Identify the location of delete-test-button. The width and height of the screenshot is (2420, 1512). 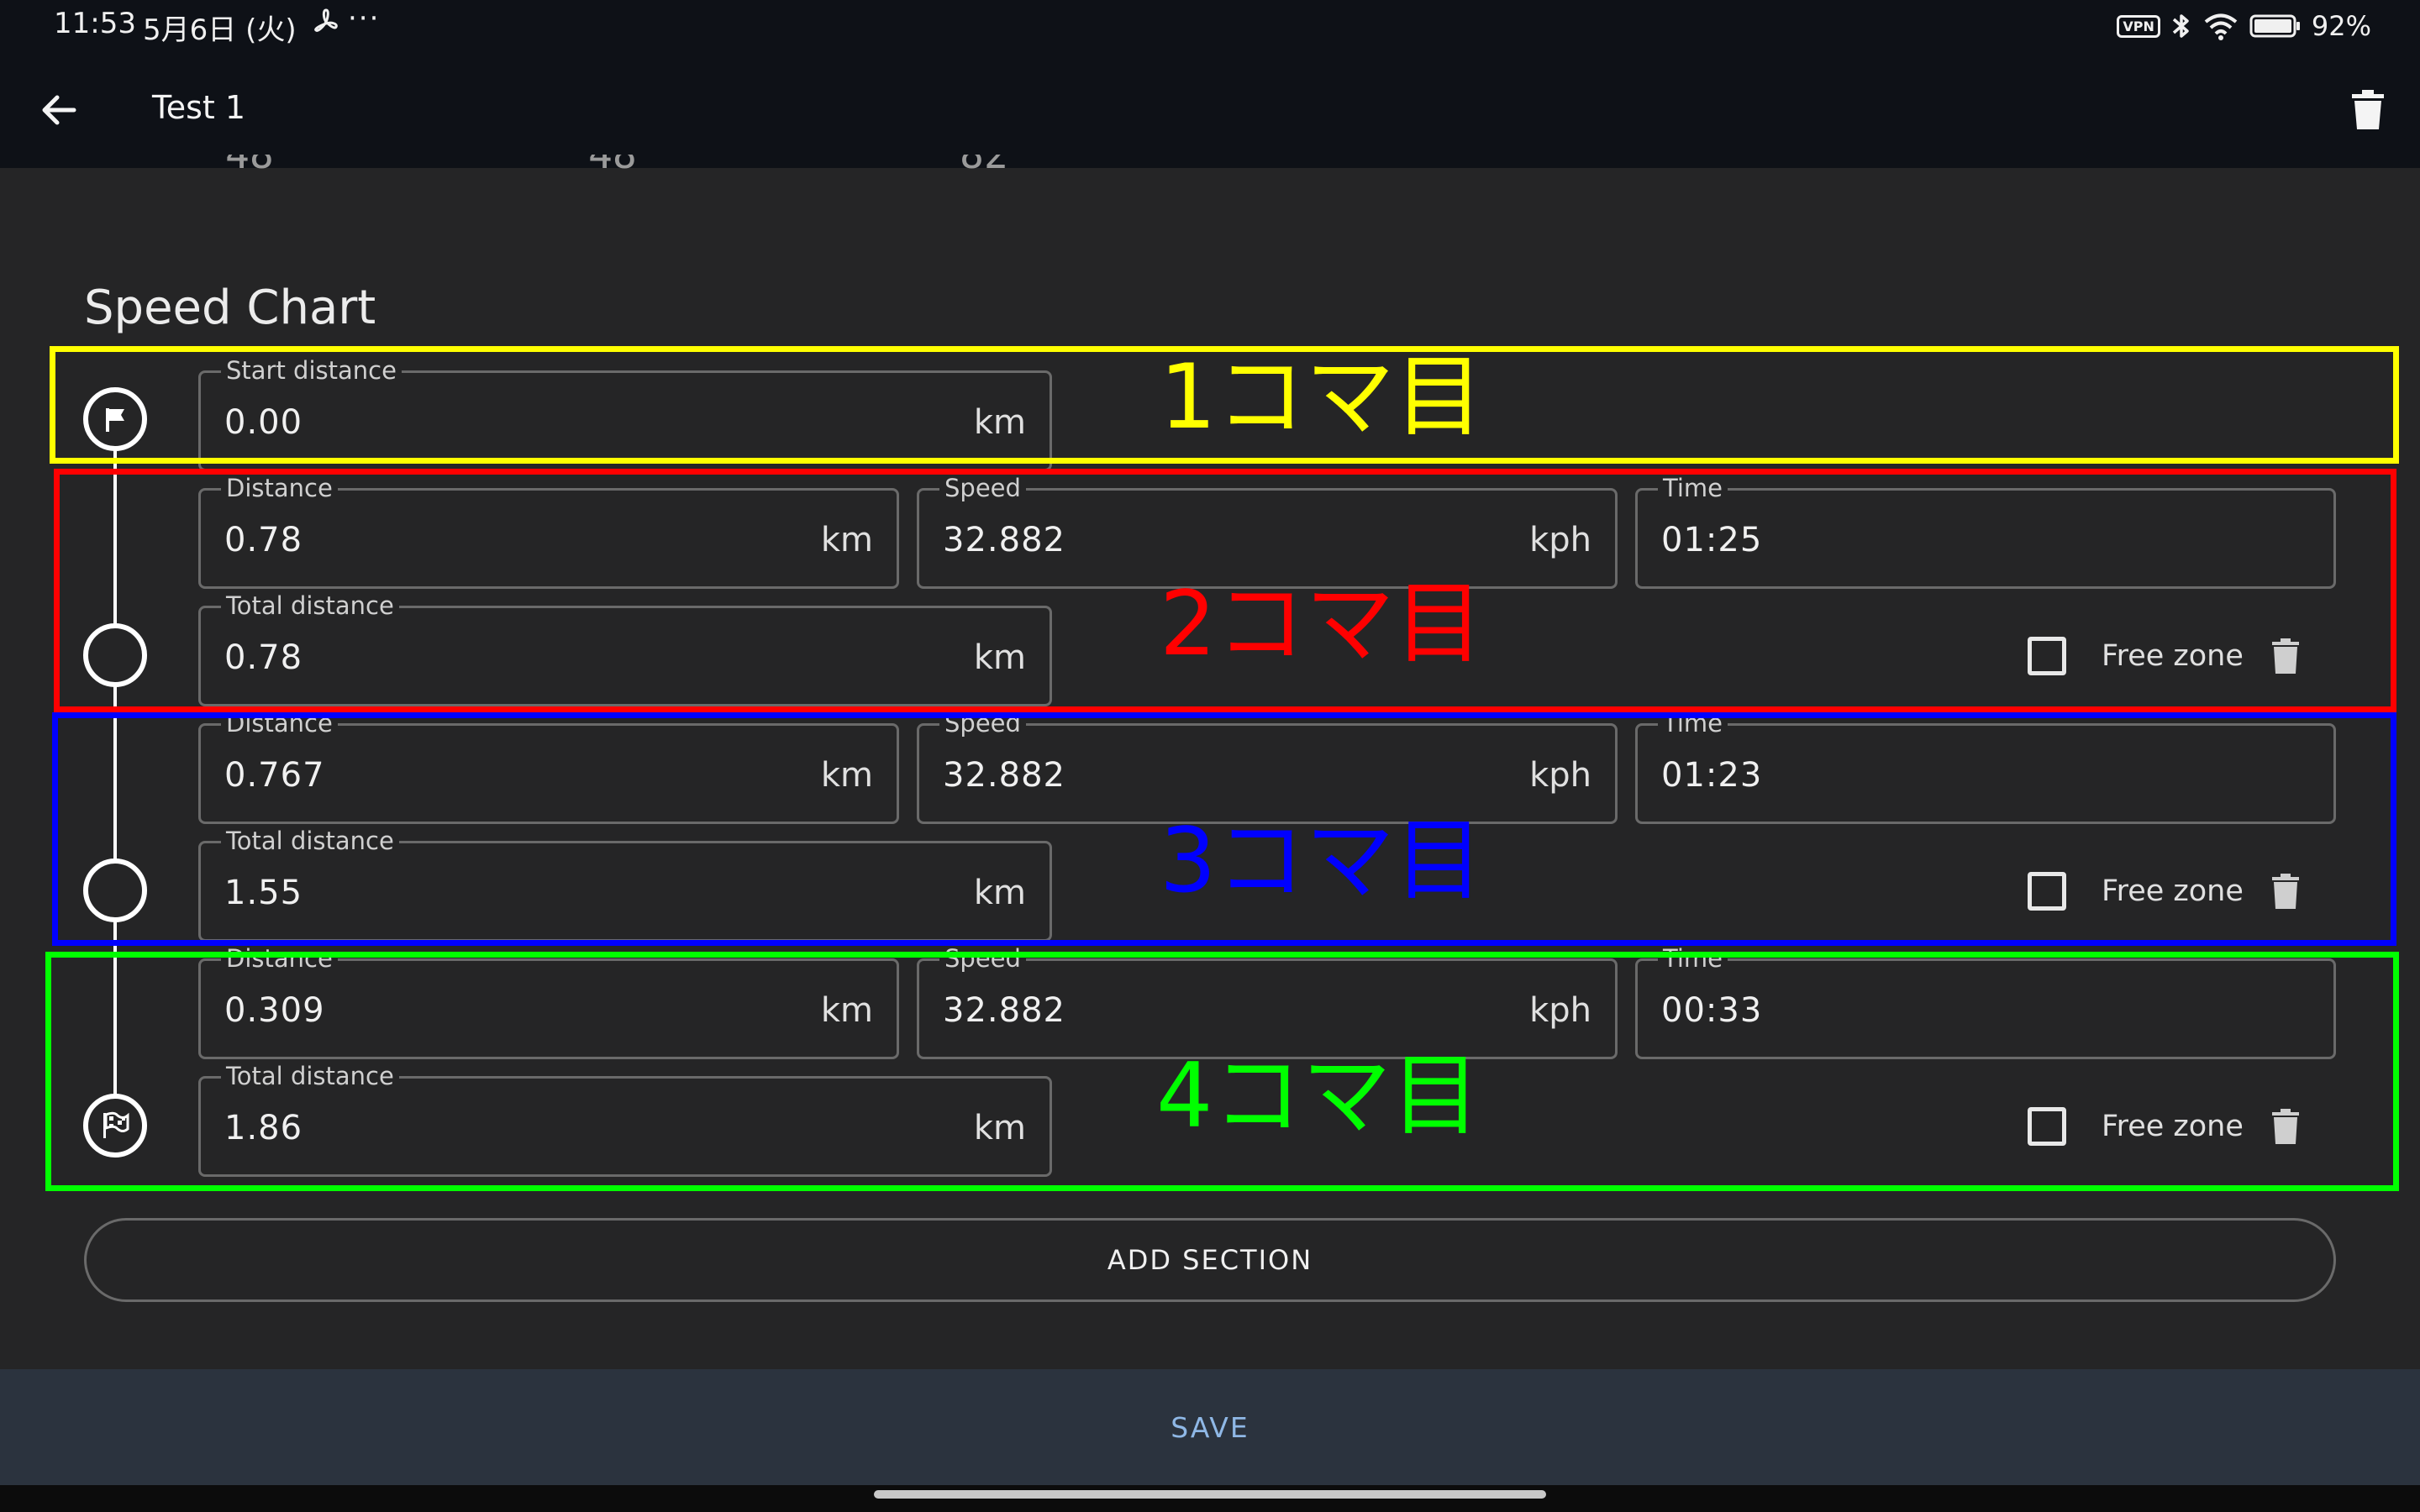
(2368, 110).